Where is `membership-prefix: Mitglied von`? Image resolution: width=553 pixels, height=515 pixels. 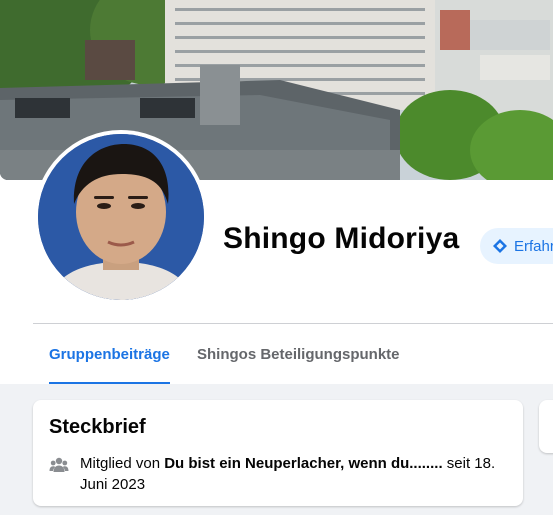 membership-prefix: Mitglied von is located at coordinates (122, 463).